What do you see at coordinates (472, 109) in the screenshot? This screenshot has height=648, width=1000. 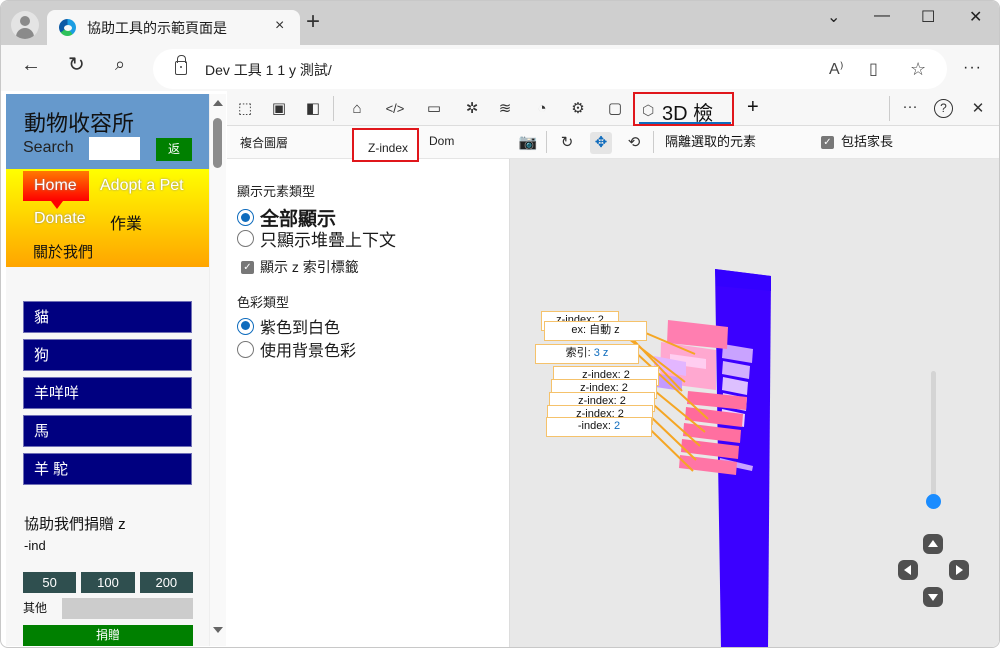 I see `sources-bug-icon: ✲` at bounding box center [472, 109].